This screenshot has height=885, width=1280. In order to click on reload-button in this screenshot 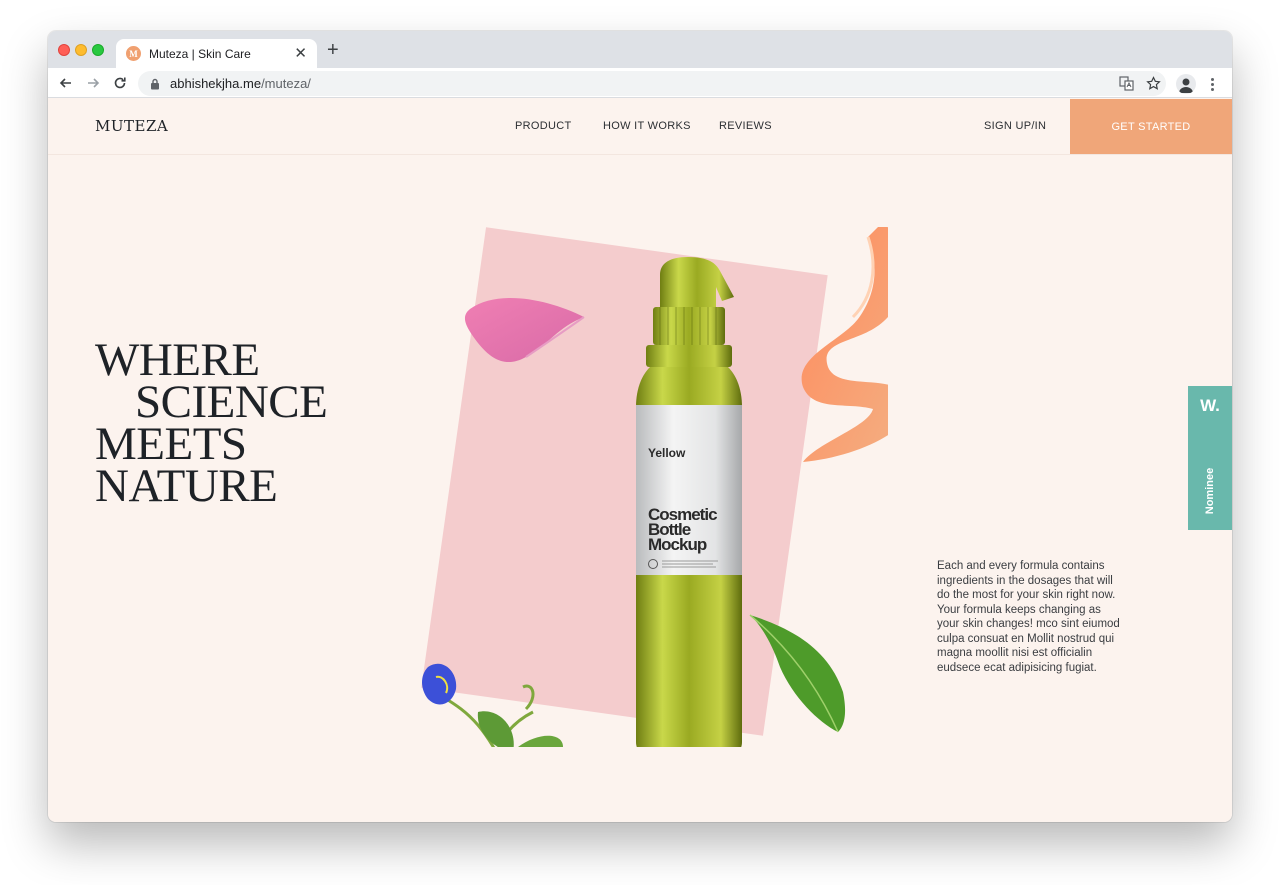, I will do `click(120, 83)`.